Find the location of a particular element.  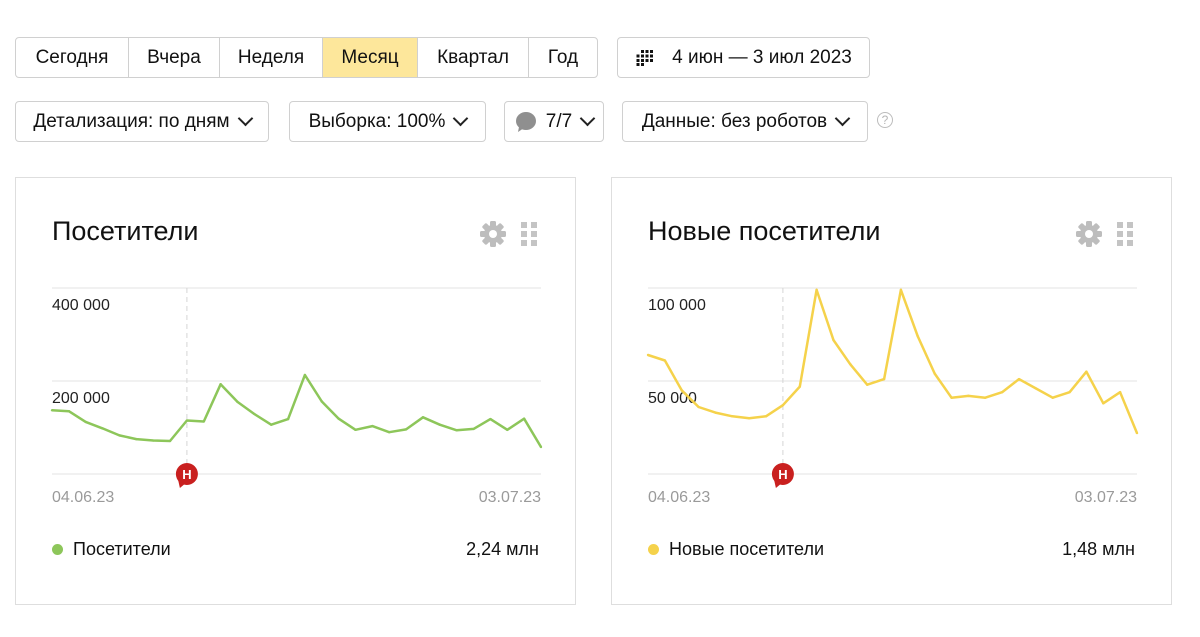

help-icon: ? is located at coordinates (885, 120).